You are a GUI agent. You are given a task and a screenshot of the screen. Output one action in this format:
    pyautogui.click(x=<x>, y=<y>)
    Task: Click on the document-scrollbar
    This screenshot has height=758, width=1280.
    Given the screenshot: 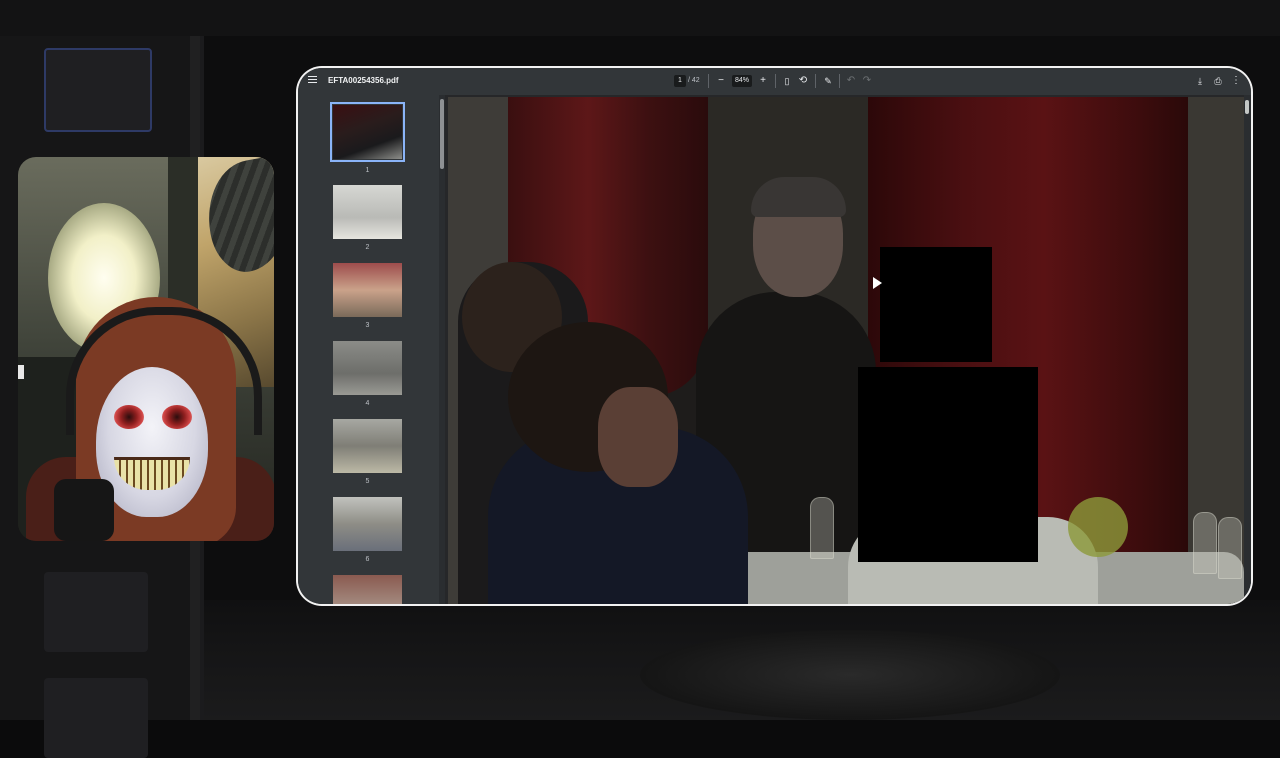 What is the action you would take?
    pyautogui.click(x=1247, y=349)
    